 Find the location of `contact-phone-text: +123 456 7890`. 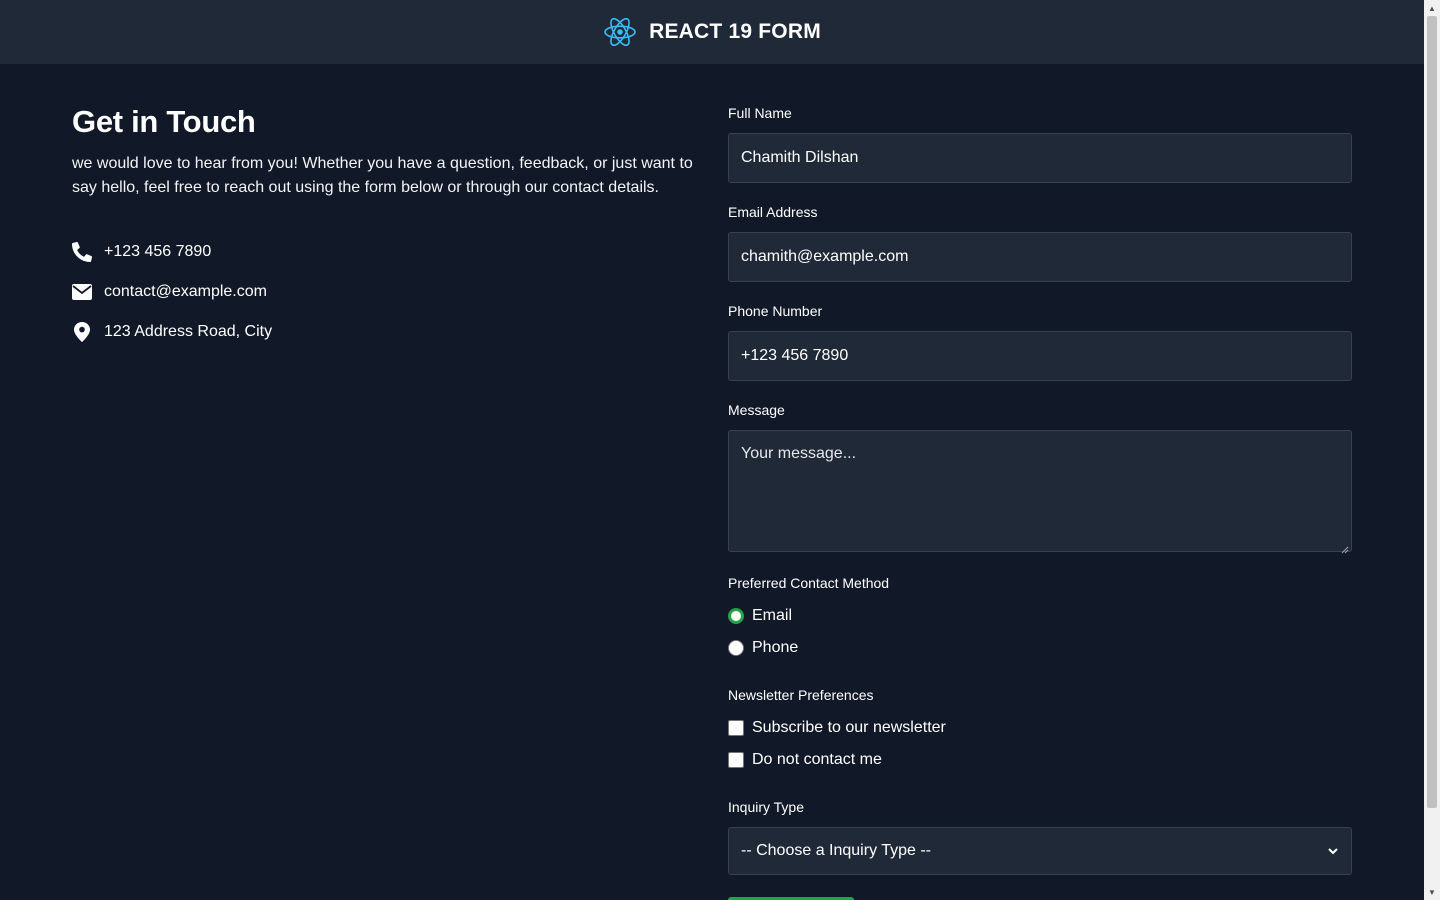

contact-phone-text: +123 456 7890 is located at coordinates (158, 251).